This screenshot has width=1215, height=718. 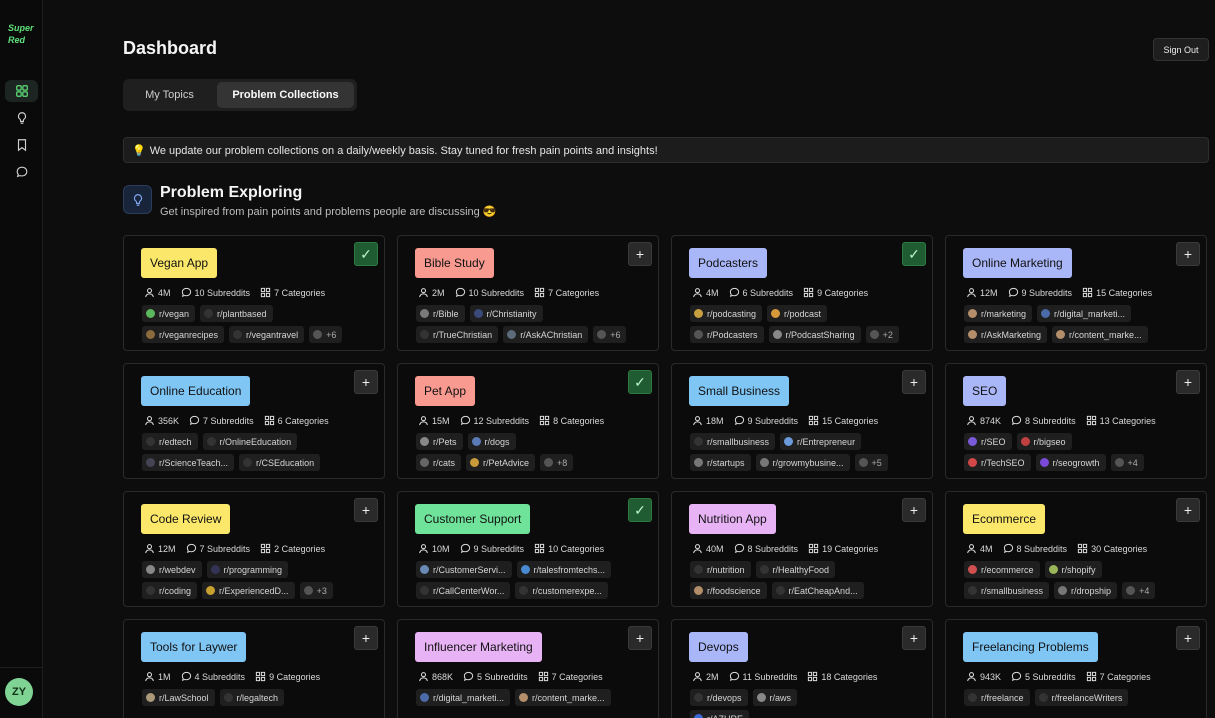 What do you see at coordinates (183, 334) in the screenshot?
I see `subreddit-chip: r/veganrecipes` at bounding box center [183, 334].